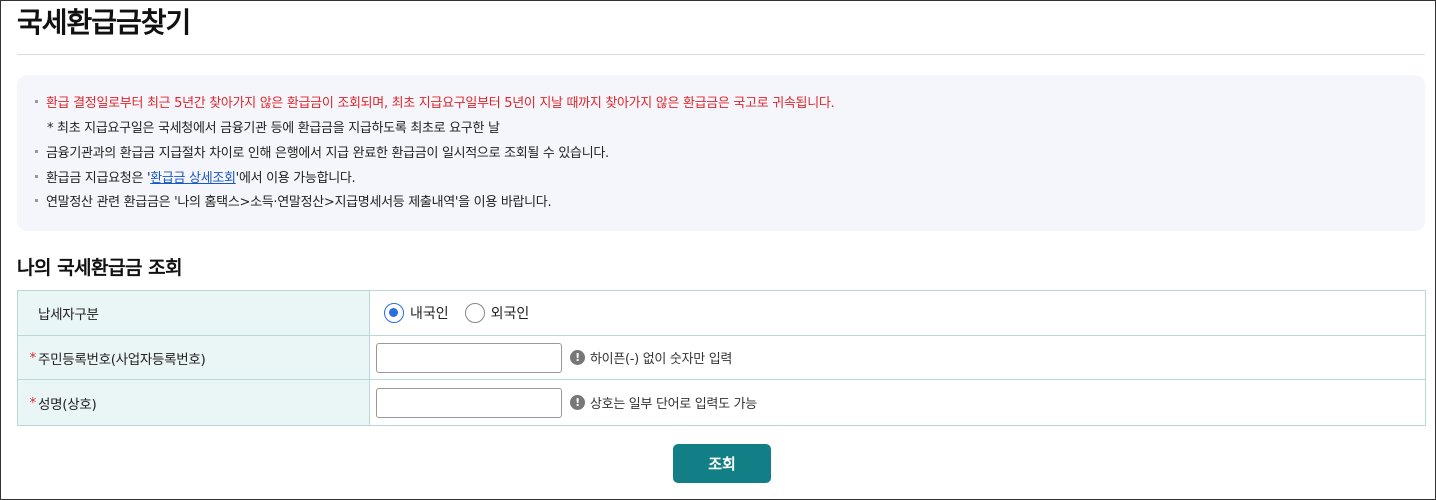 Image resolution: width=1436 pixels, height=500 pixels. I want to click on taxpayer-type-label: 납세자구분, so click(194, 313).